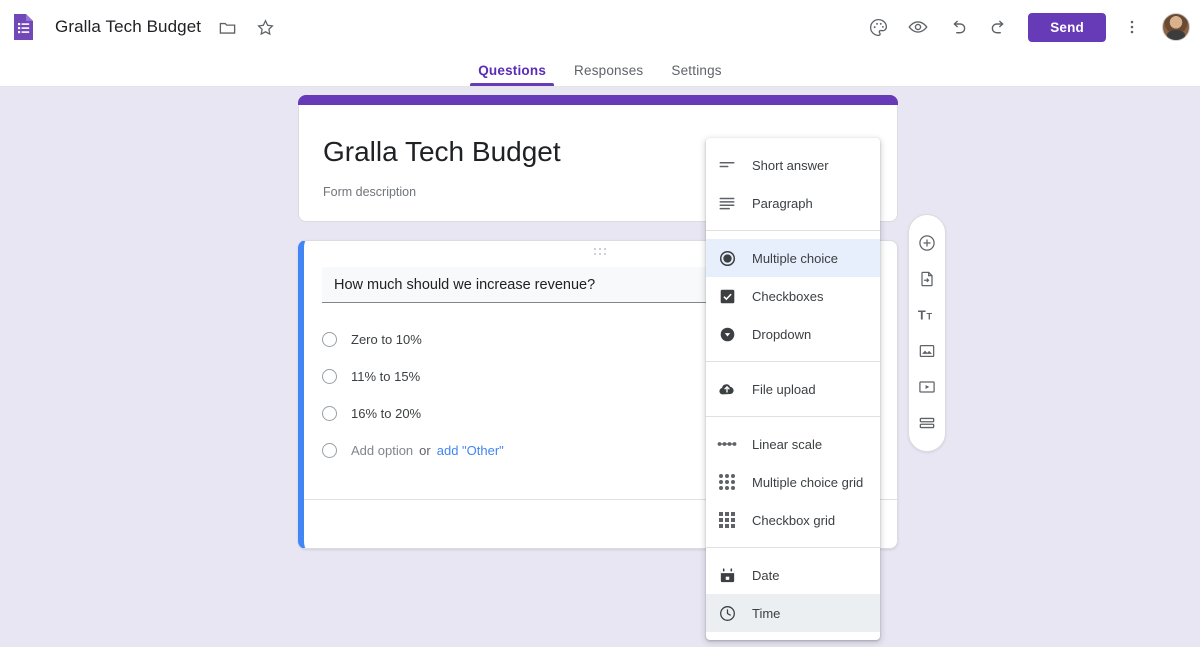 This screenshot has width=1200, height=647. Describe the element at coordinates (727, 203) in the screenshot. I see `paragraph-icon` at that location.